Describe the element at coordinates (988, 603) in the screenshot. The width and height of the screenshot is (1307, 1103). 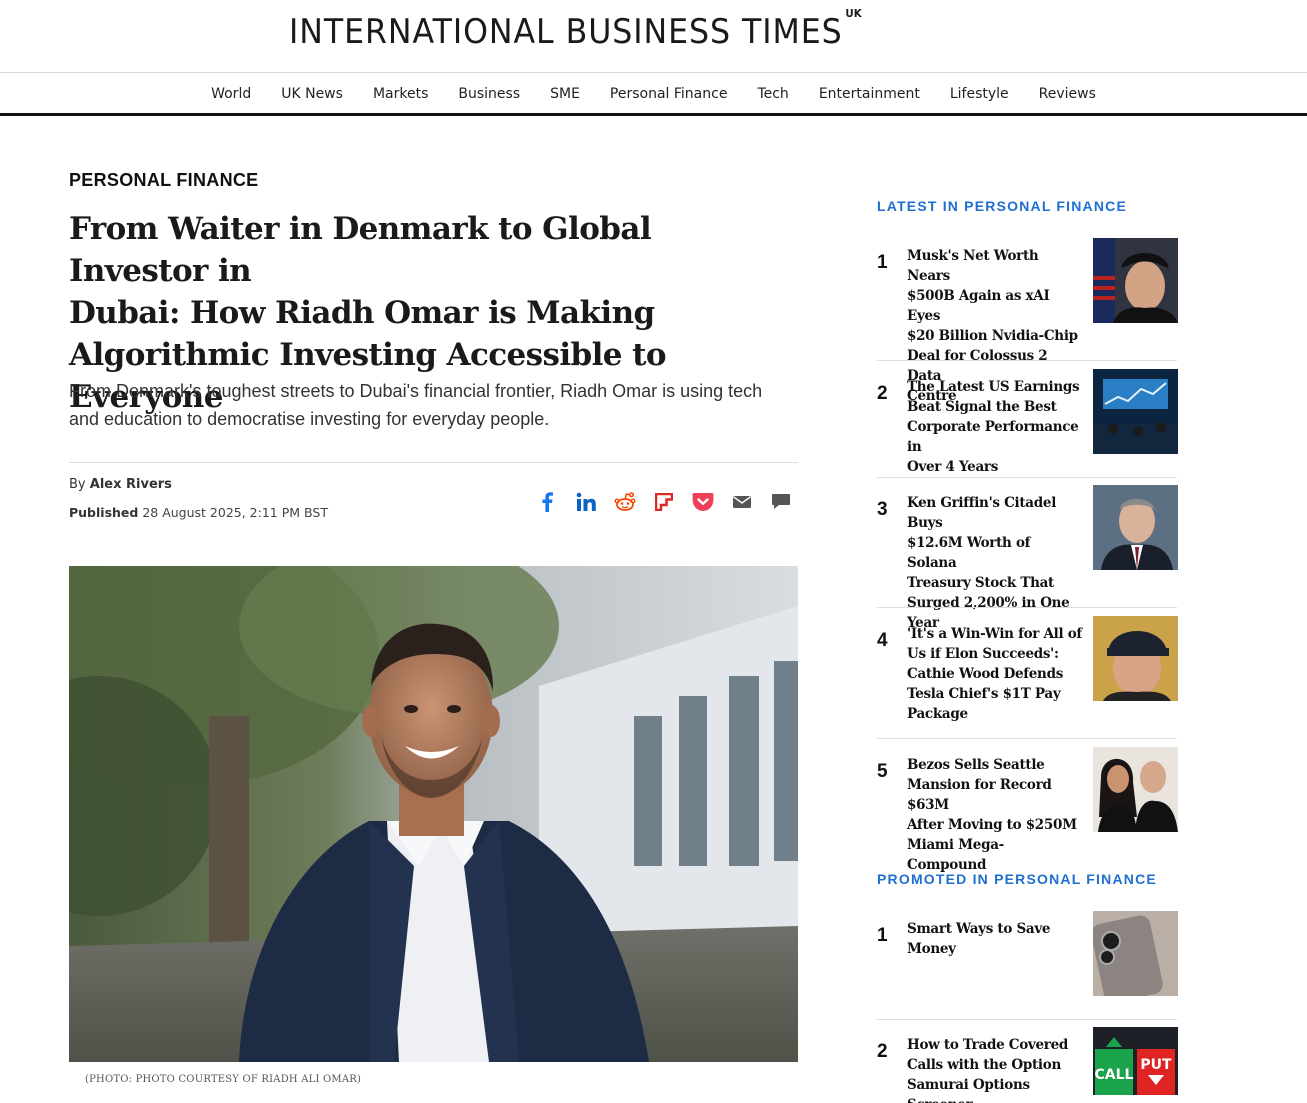
I see `headline-line: Surged 2,200% in One` at that location.